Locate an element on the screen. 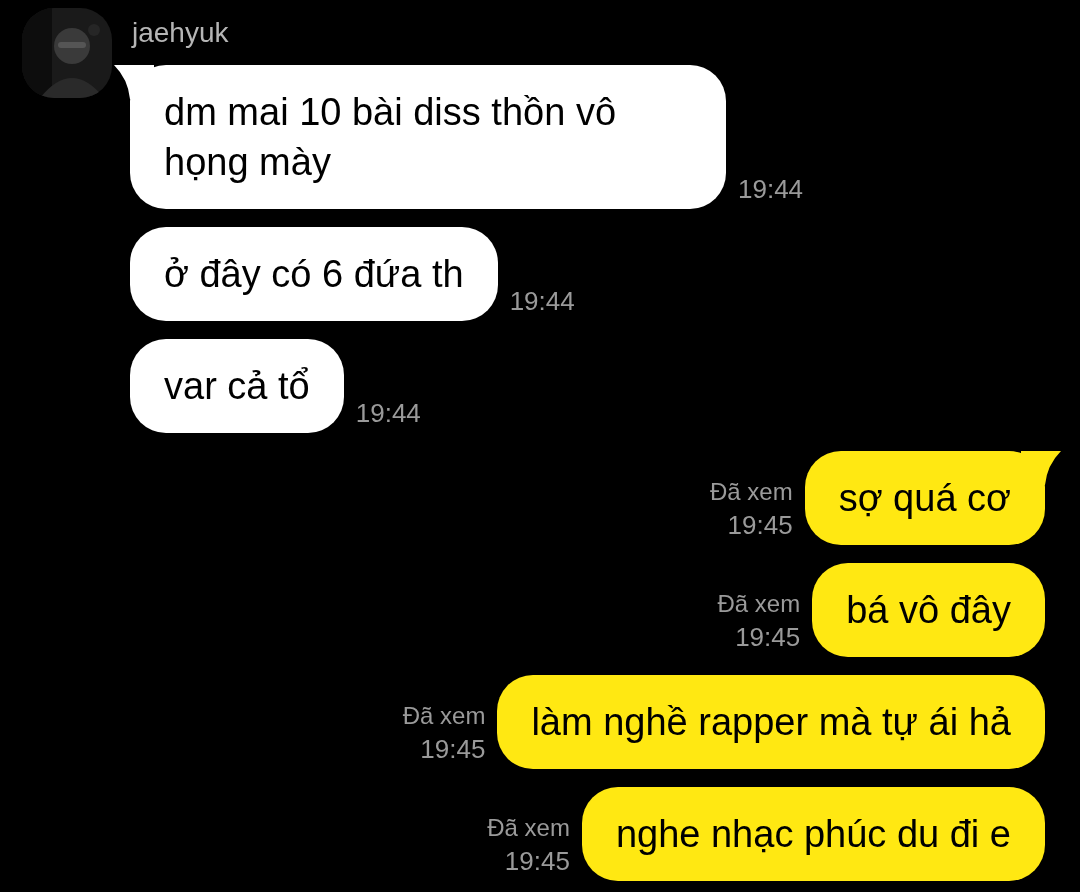  message-bubble: nghe nhạc phúc du đi e is located at coordinates (813, 834).